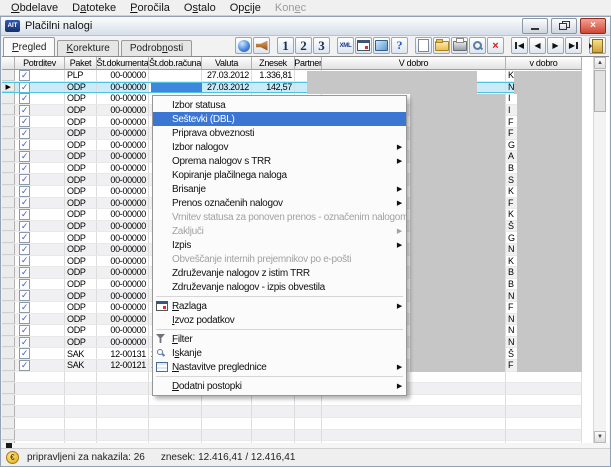 The width and height of the screenshot is (611, 467). I want to click on context-menu-item-priprava-obveznosti: Priprava obveznosti, so click(279, 133).